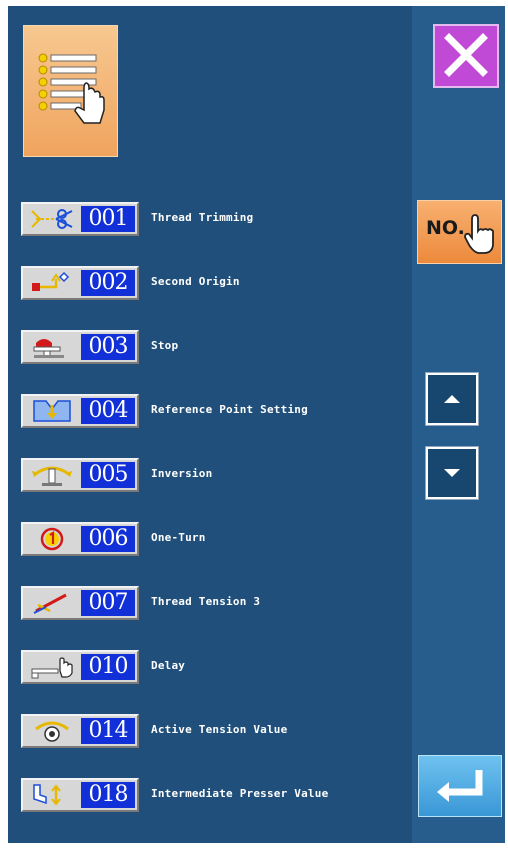 Image resolution: width=508 pixels, height=849 pixels. I want to click on item-label: Delay, so click(168, 665).